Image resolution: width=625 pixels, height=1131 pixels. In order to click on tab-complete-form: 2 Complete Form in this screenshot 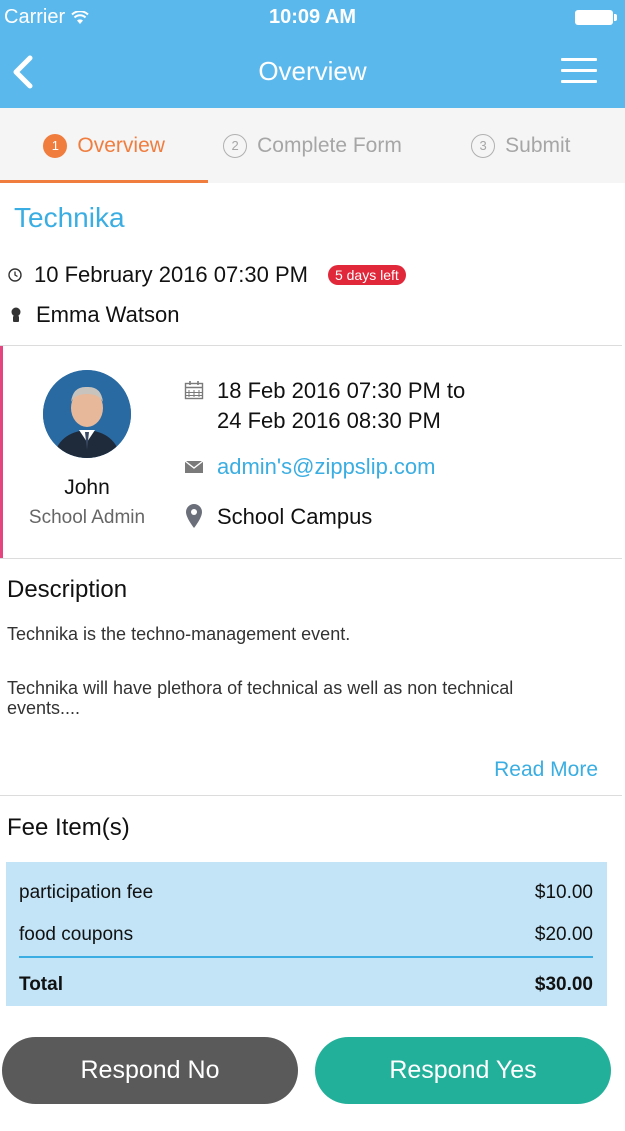, I will do `click(312, 145)`.